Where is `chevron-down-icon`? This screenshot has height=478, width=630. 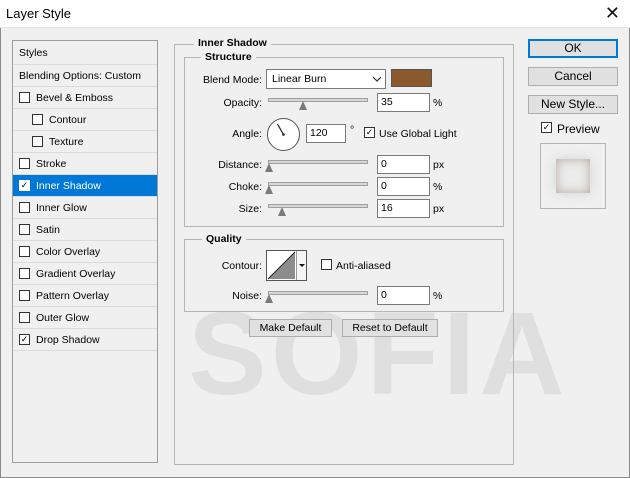 chevron-down-icon is located at coordinates (377, 79).